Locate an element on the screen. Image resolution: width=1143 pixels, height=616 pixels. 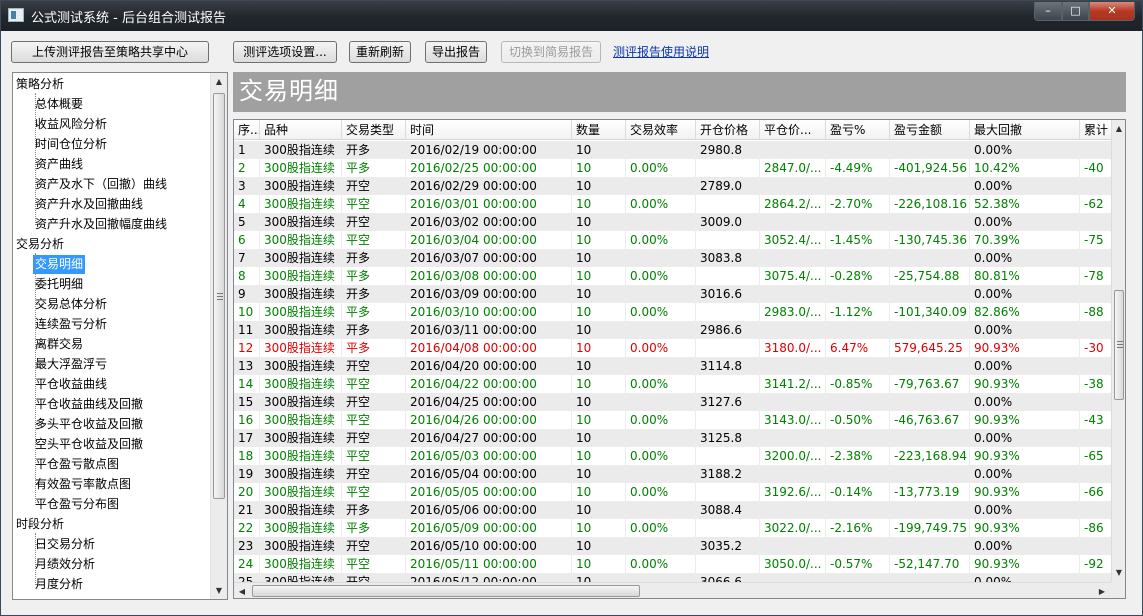
table-scroll-right-icon: ▶ is located at coordinates (1102, 590).